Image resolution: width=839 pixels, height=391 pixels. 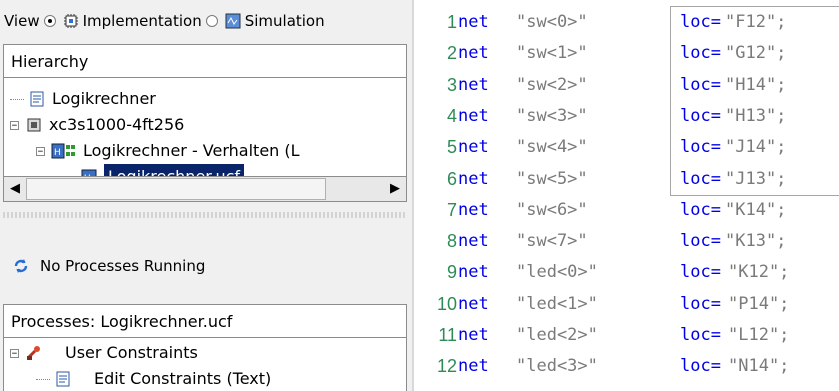 What do you see at coordinates (21, 266) in the screenshot?
I see `refresh-icon` at bounding box center [21, 266].